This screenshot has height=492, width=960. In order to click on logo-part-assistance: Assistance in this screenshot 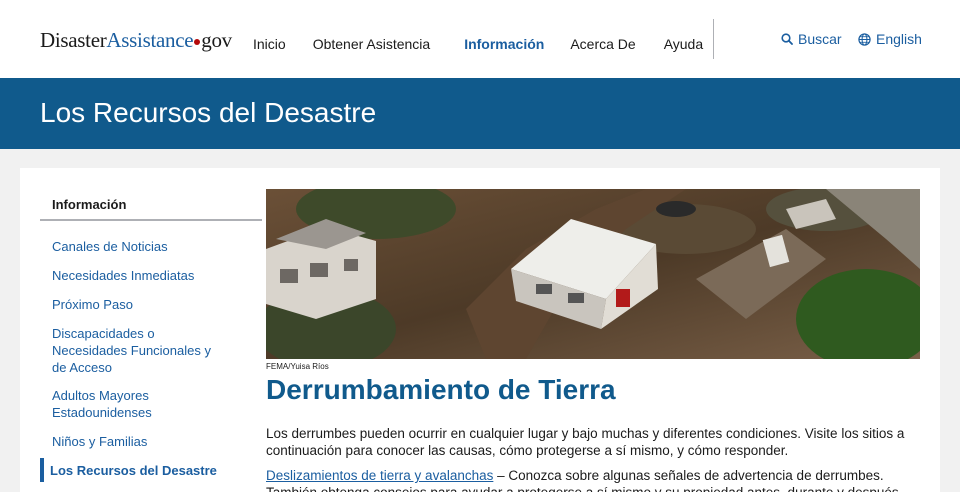, I will do `click(150, 40)`.